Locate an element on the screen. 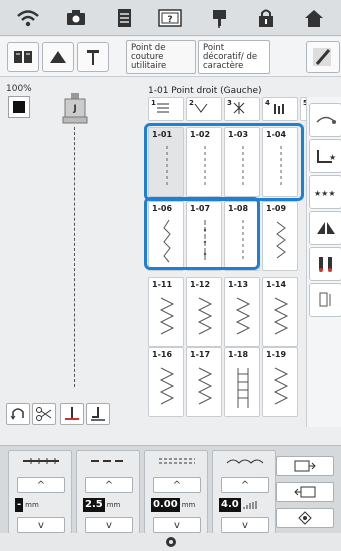 This screenshot has width=341, height=551. stitch-width-pattern-icon is located at coordinates (41, 461).